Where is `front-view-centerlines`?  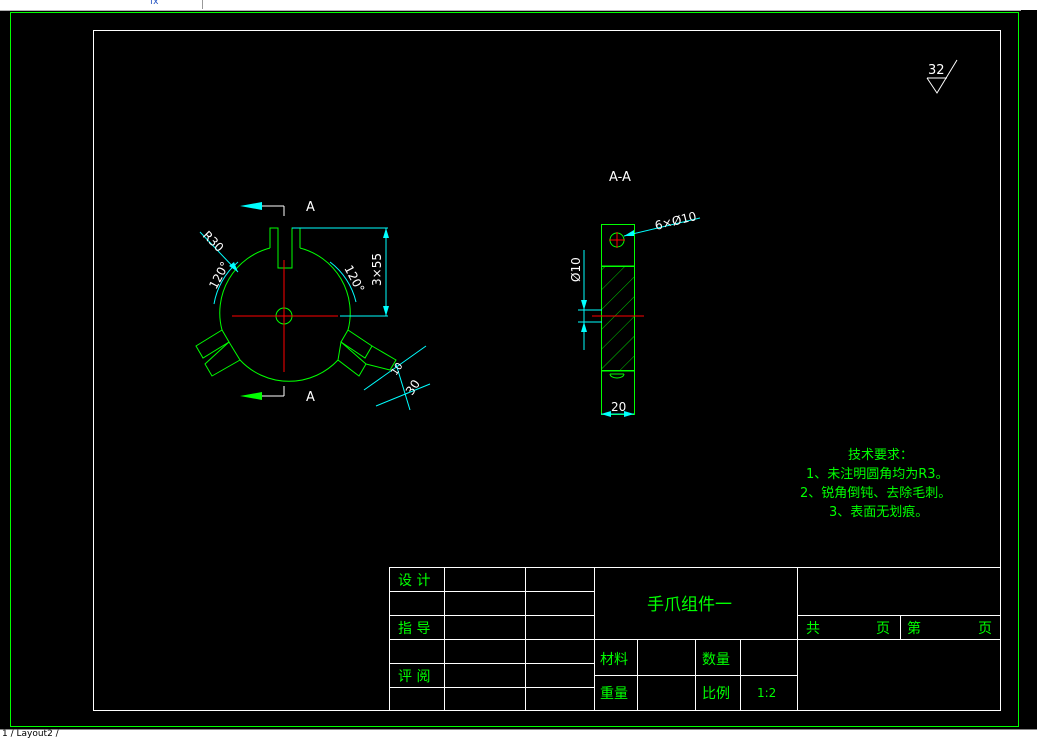
front-view-centerlines is located at coordinates (285, 316).